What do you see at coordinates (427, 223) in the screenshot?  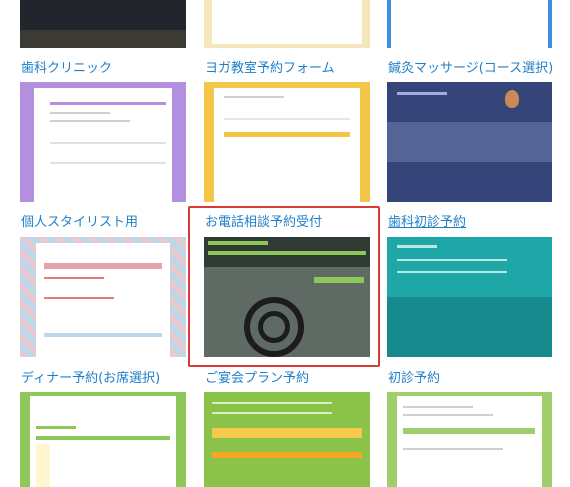 I see `card-title-dental-first: 歯科初診予約` at bounding box center [427, 223].